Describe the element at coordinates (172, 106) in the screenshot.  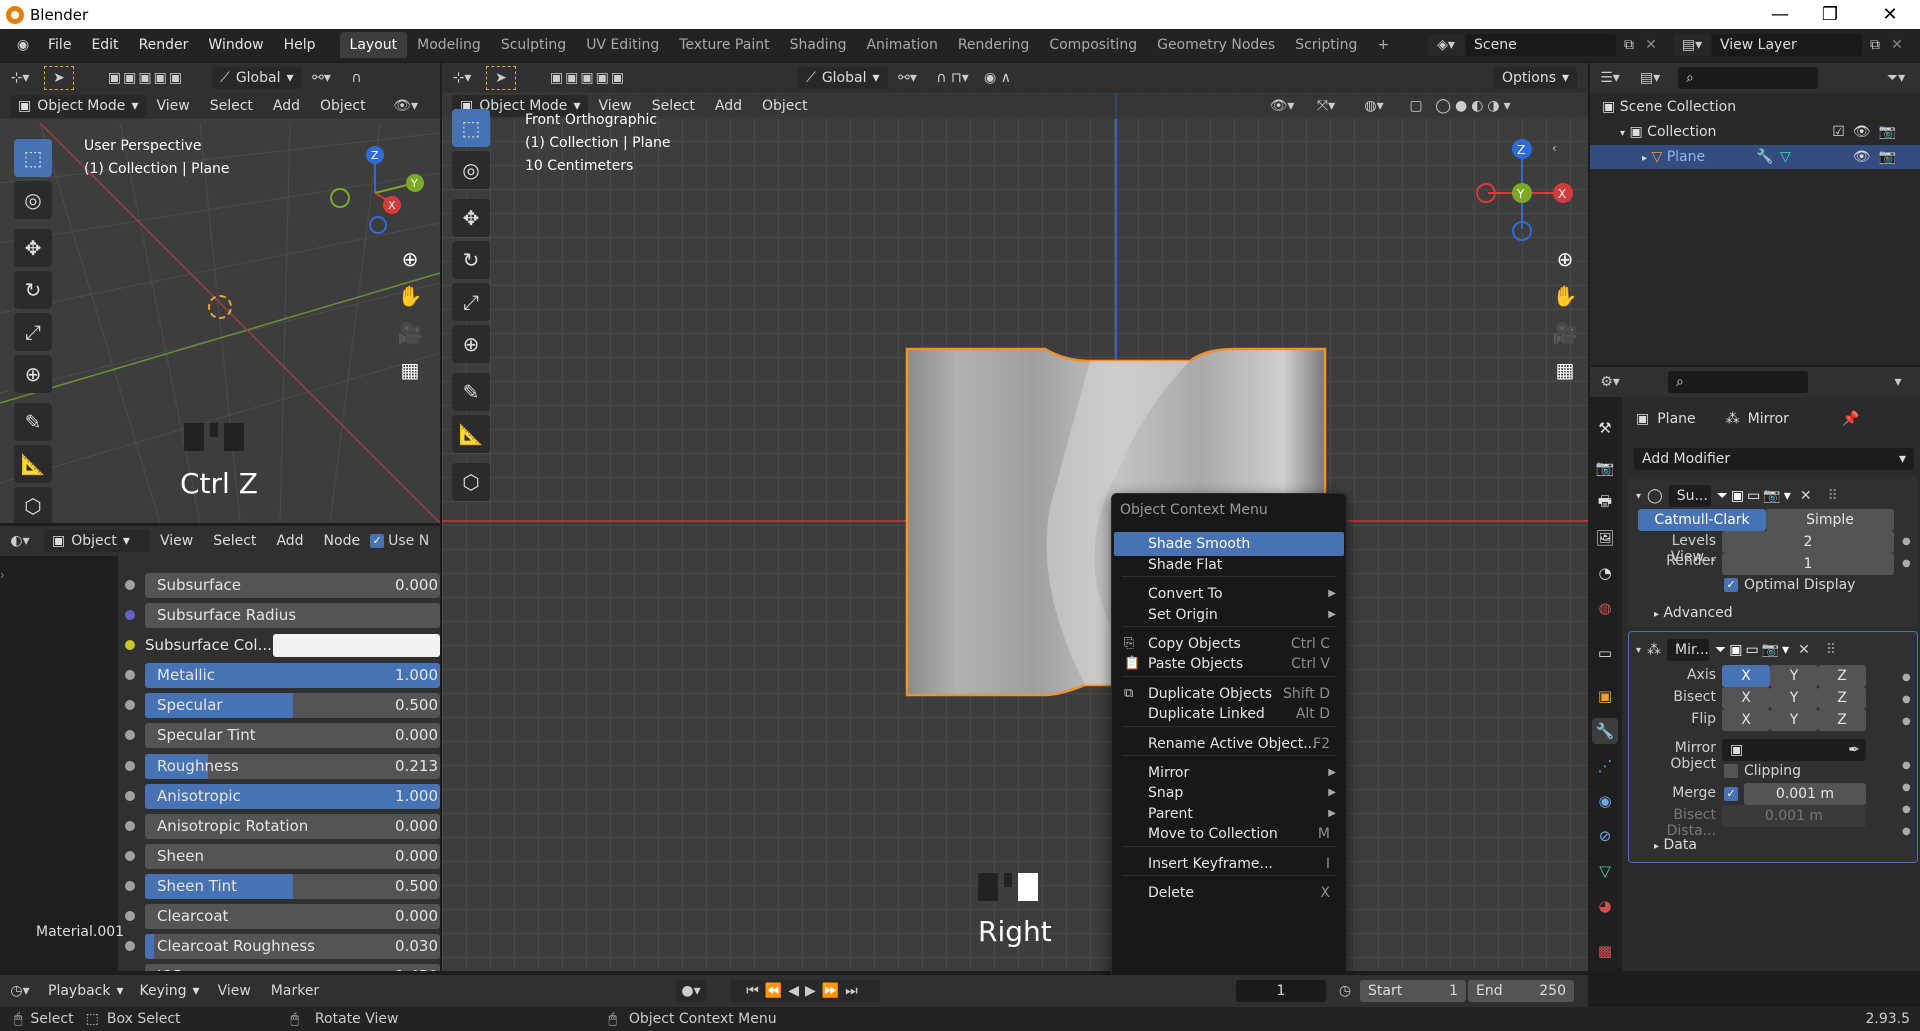
I see `menu-view: View` at that location.